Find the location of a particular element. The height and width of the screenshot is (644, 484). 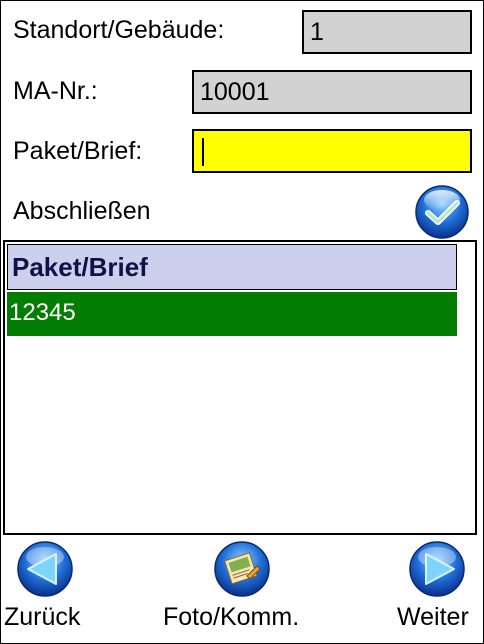

arrow-right-icon is located at coordinates (437, 569).